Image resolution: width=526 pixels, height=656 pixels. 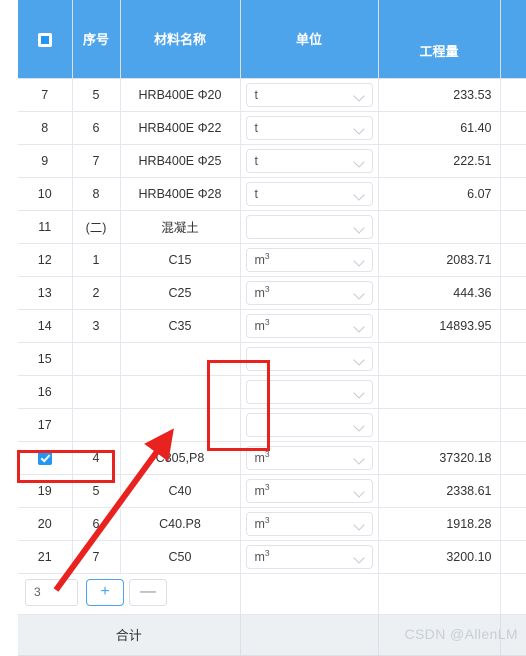 I want to click on row-quantity-cell: 37320.18, so click(x=439, y=458).